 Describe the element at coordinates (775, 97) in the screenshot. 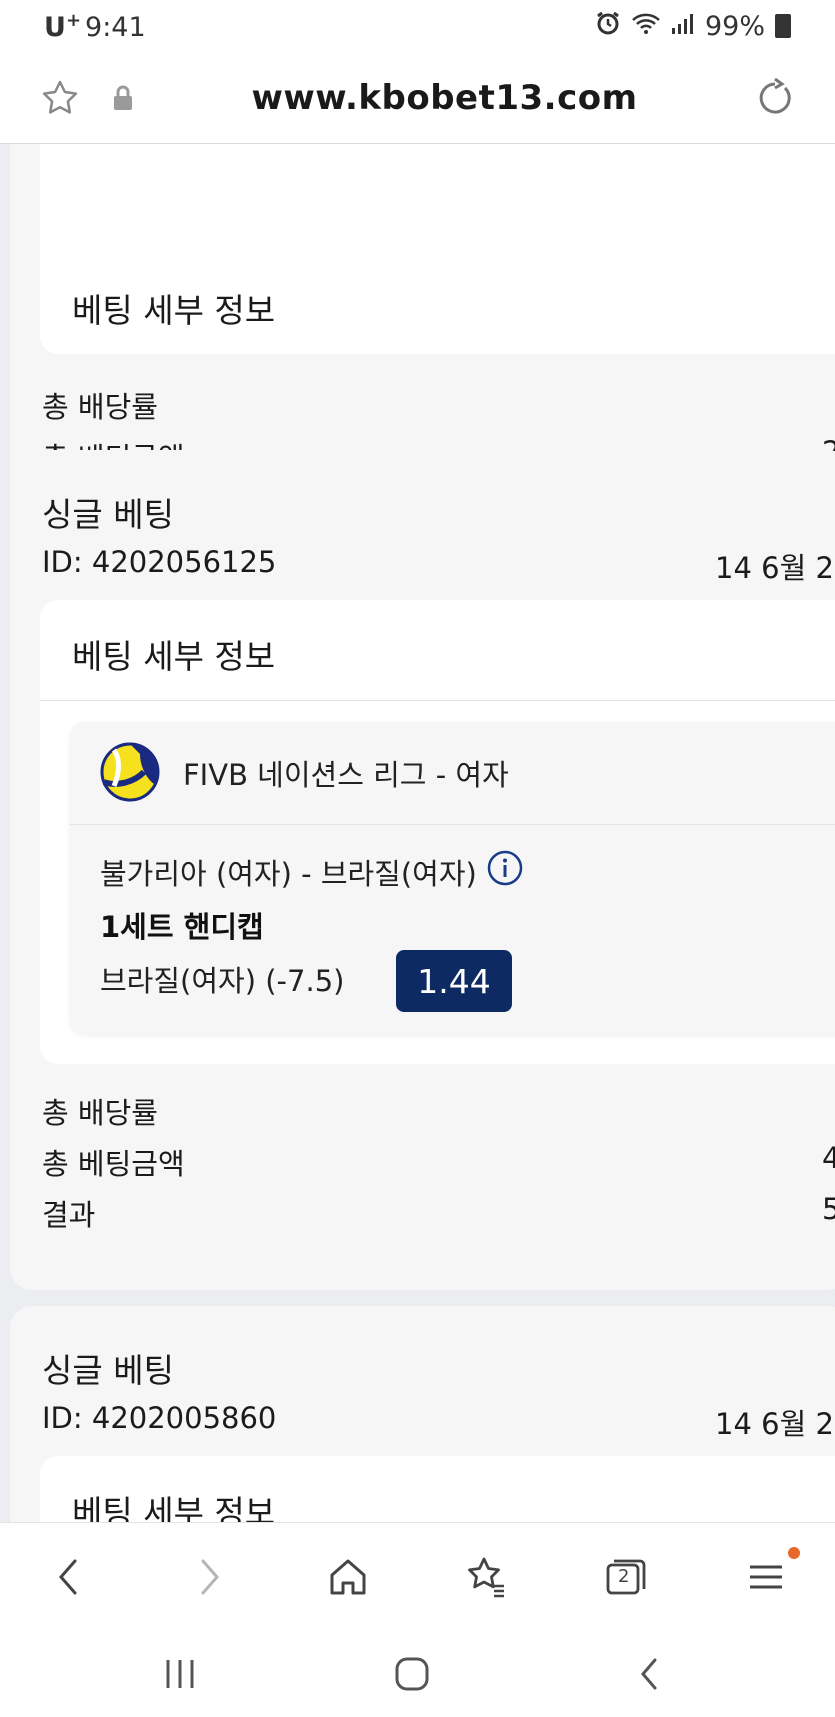

I see `refresh-icon` at that location.